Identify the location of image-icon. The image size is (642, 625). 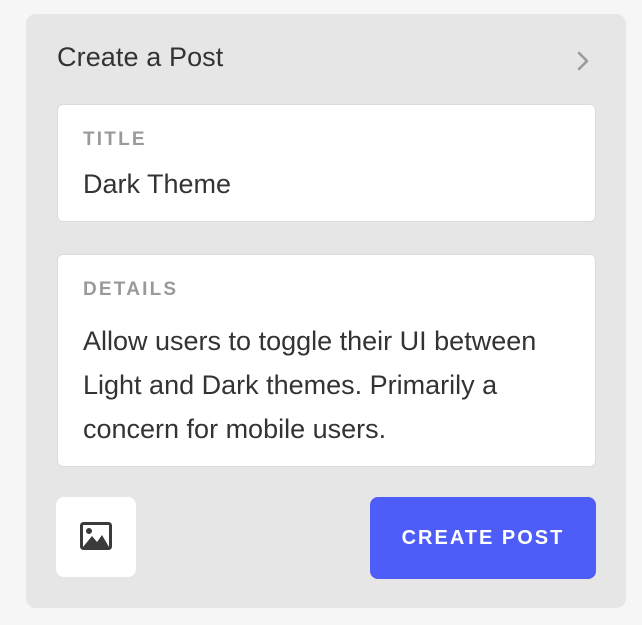
(96, 536).